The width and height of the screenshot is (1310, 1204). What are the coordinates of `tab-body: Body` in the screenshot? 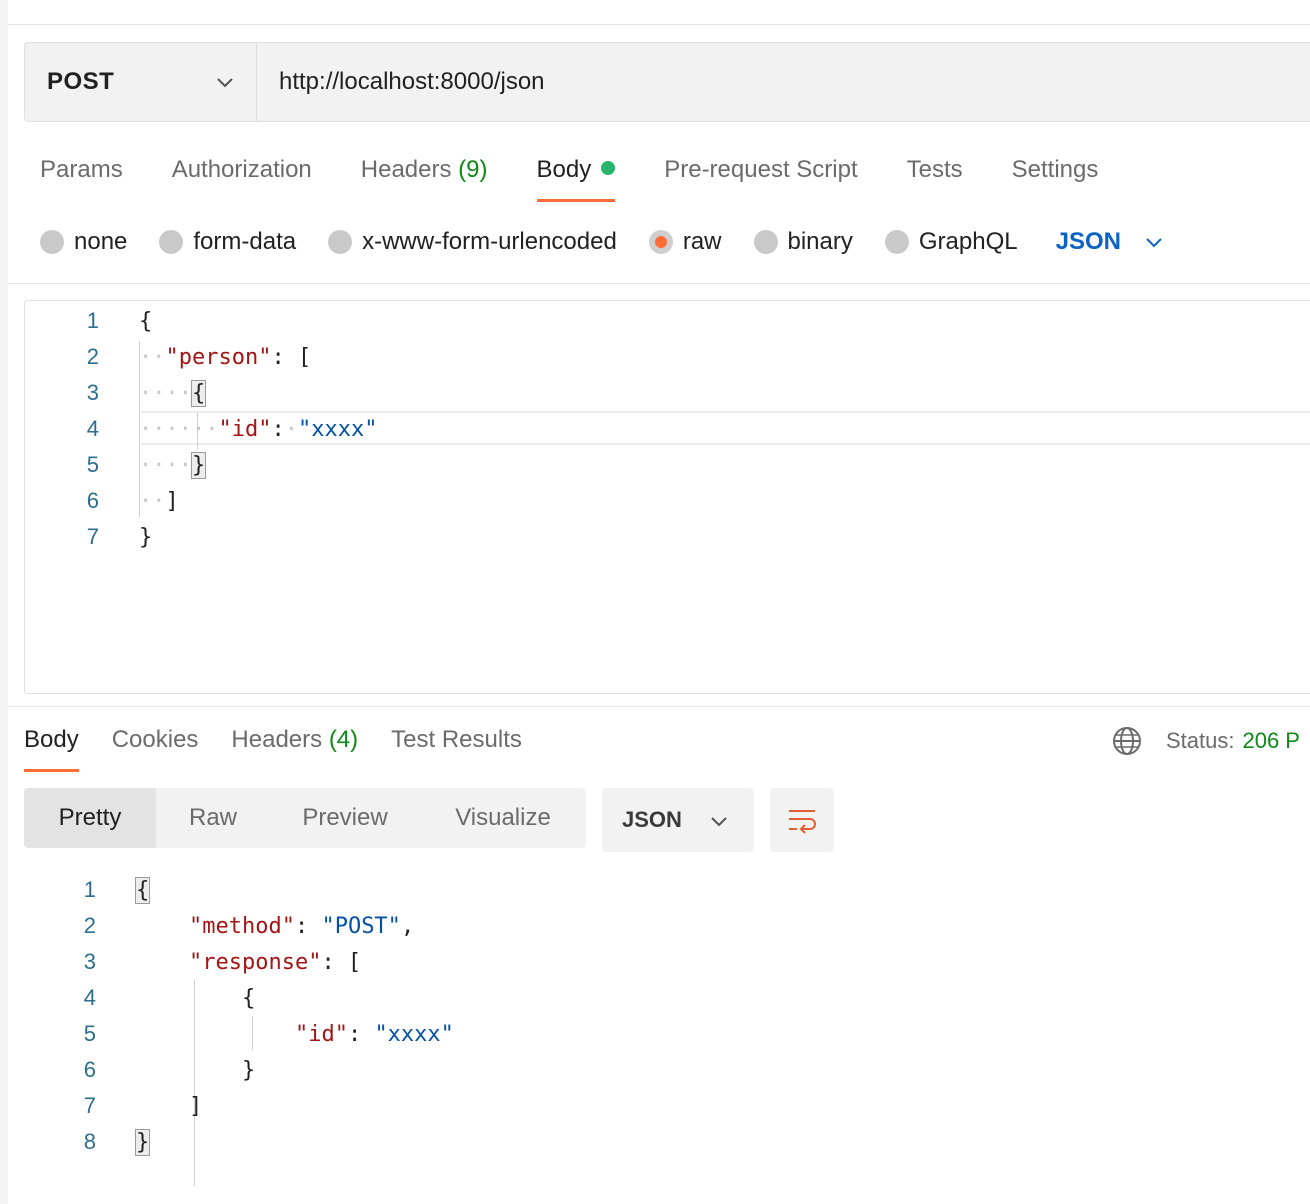 It's located at (576, 176).